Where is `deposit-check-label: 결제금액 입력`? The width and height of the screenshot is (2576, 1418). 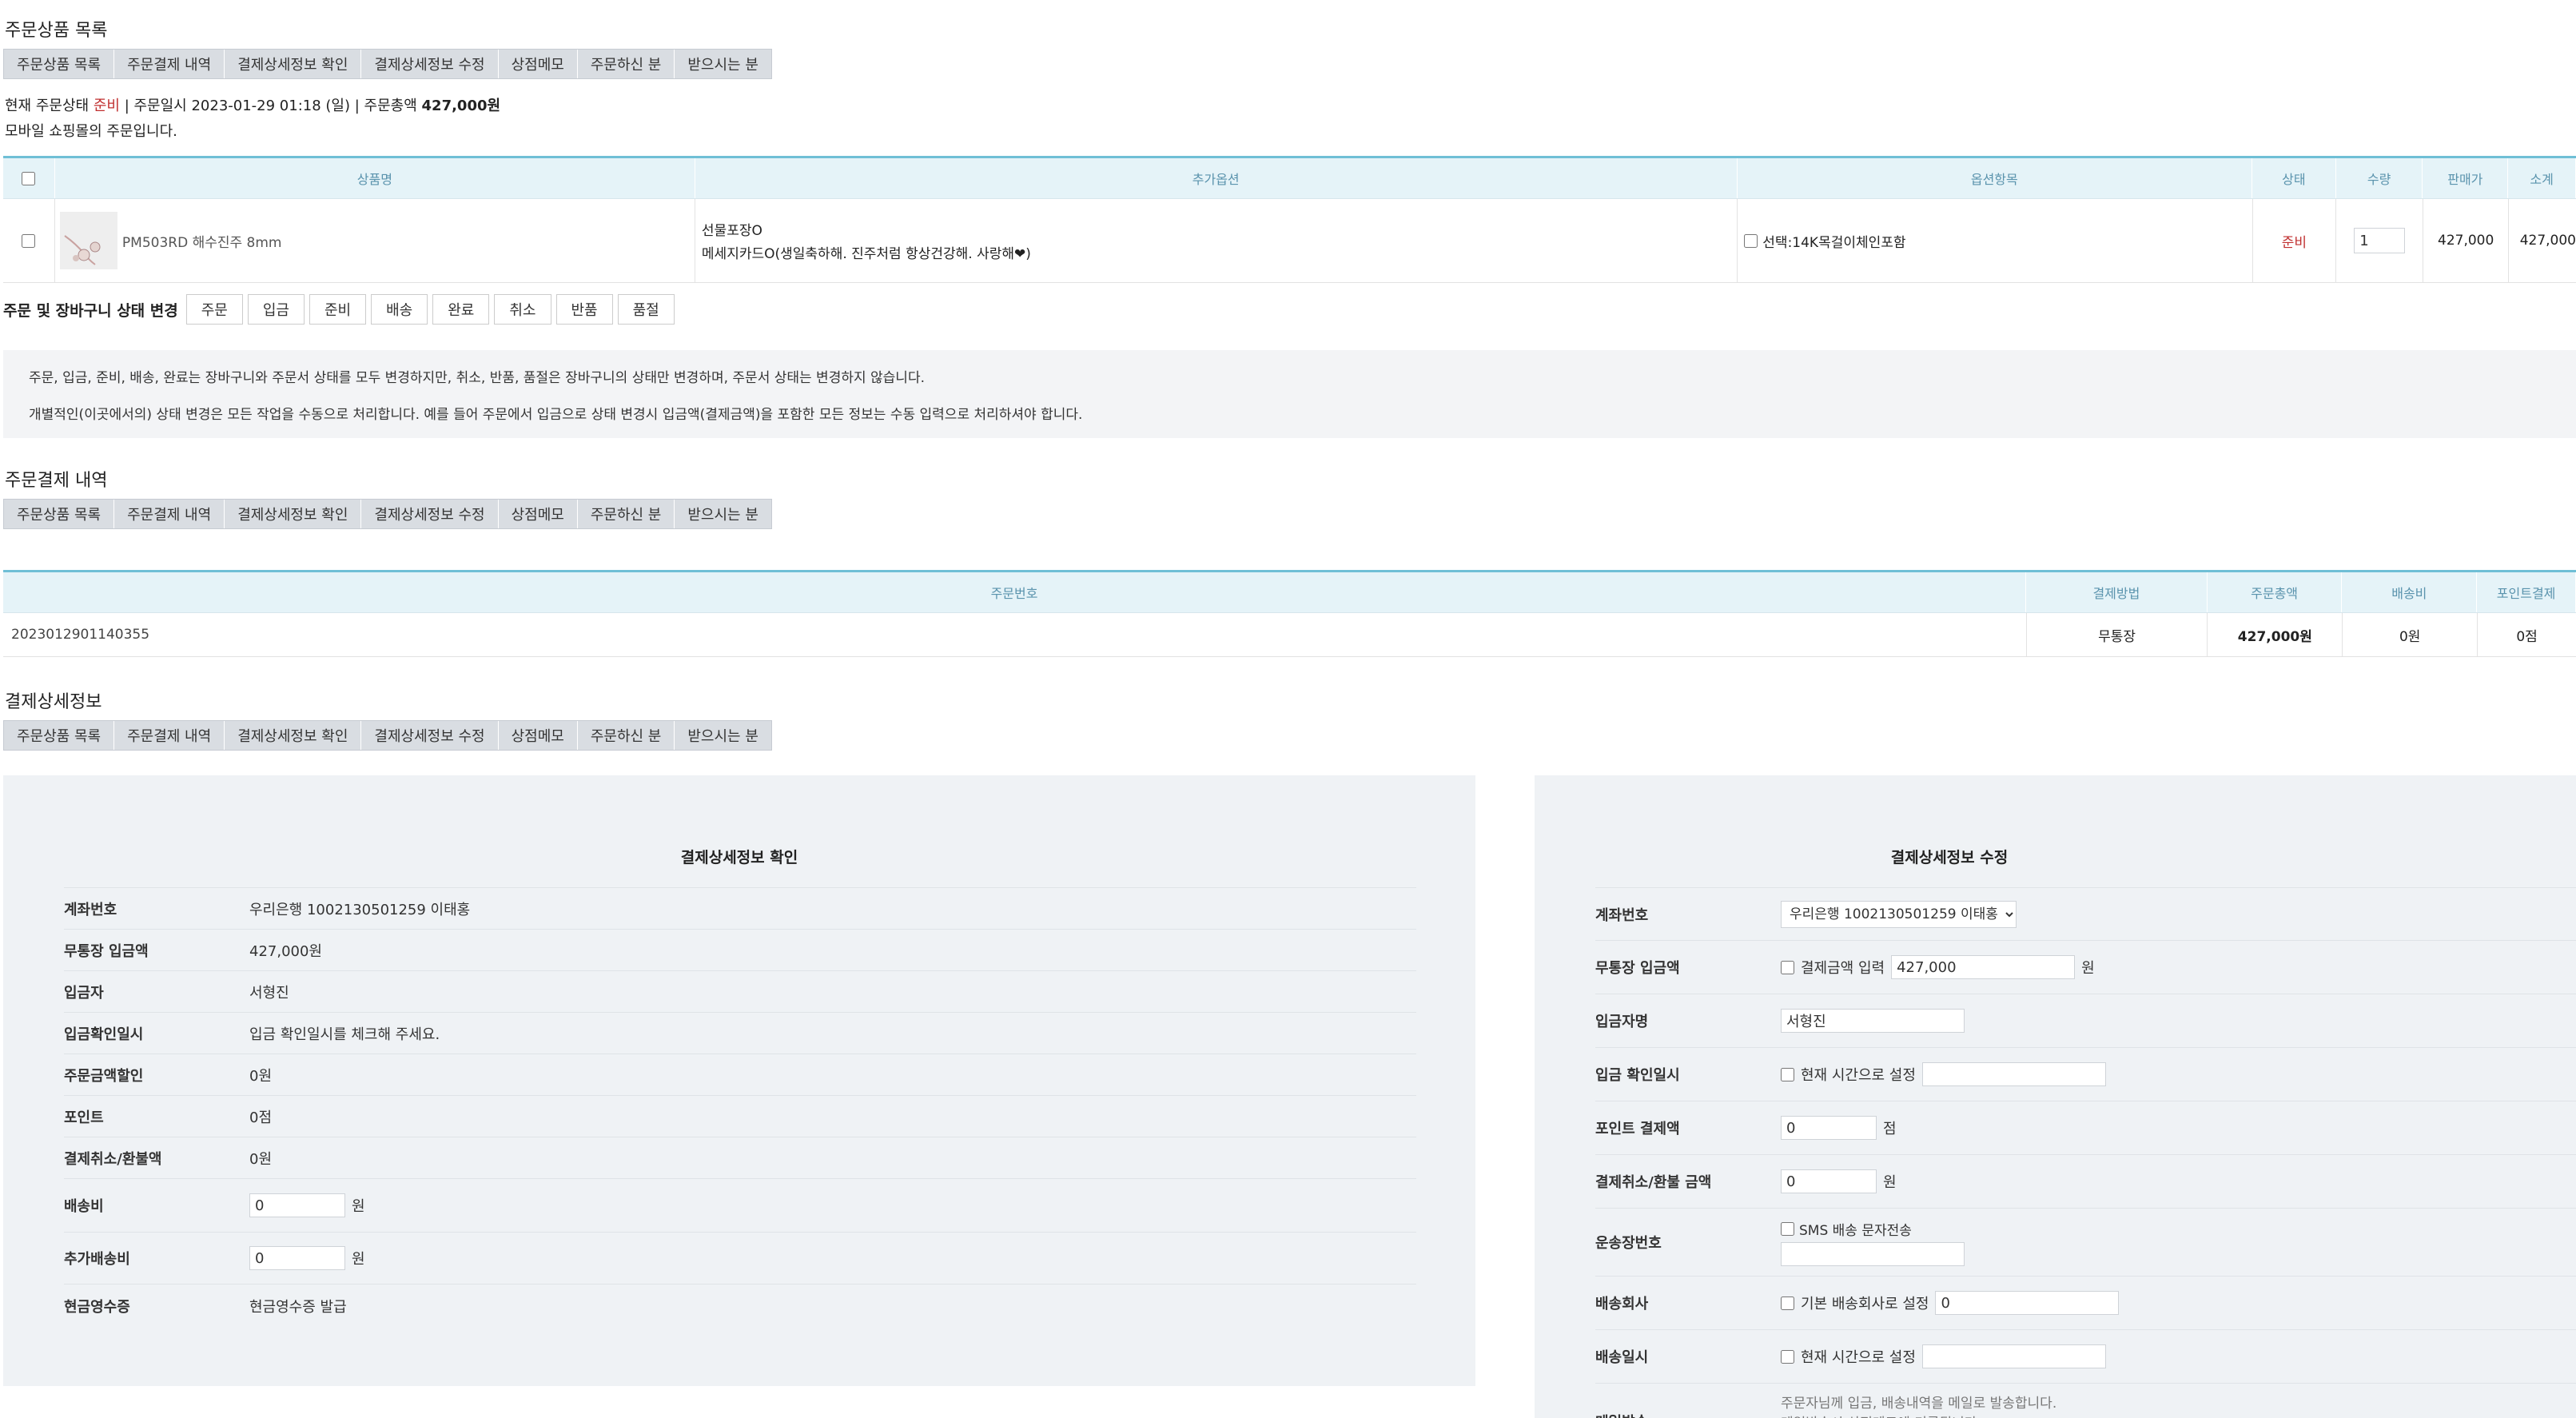 deposit-check-label: 결제금액 입력 is located at coordinates (1843, 969).